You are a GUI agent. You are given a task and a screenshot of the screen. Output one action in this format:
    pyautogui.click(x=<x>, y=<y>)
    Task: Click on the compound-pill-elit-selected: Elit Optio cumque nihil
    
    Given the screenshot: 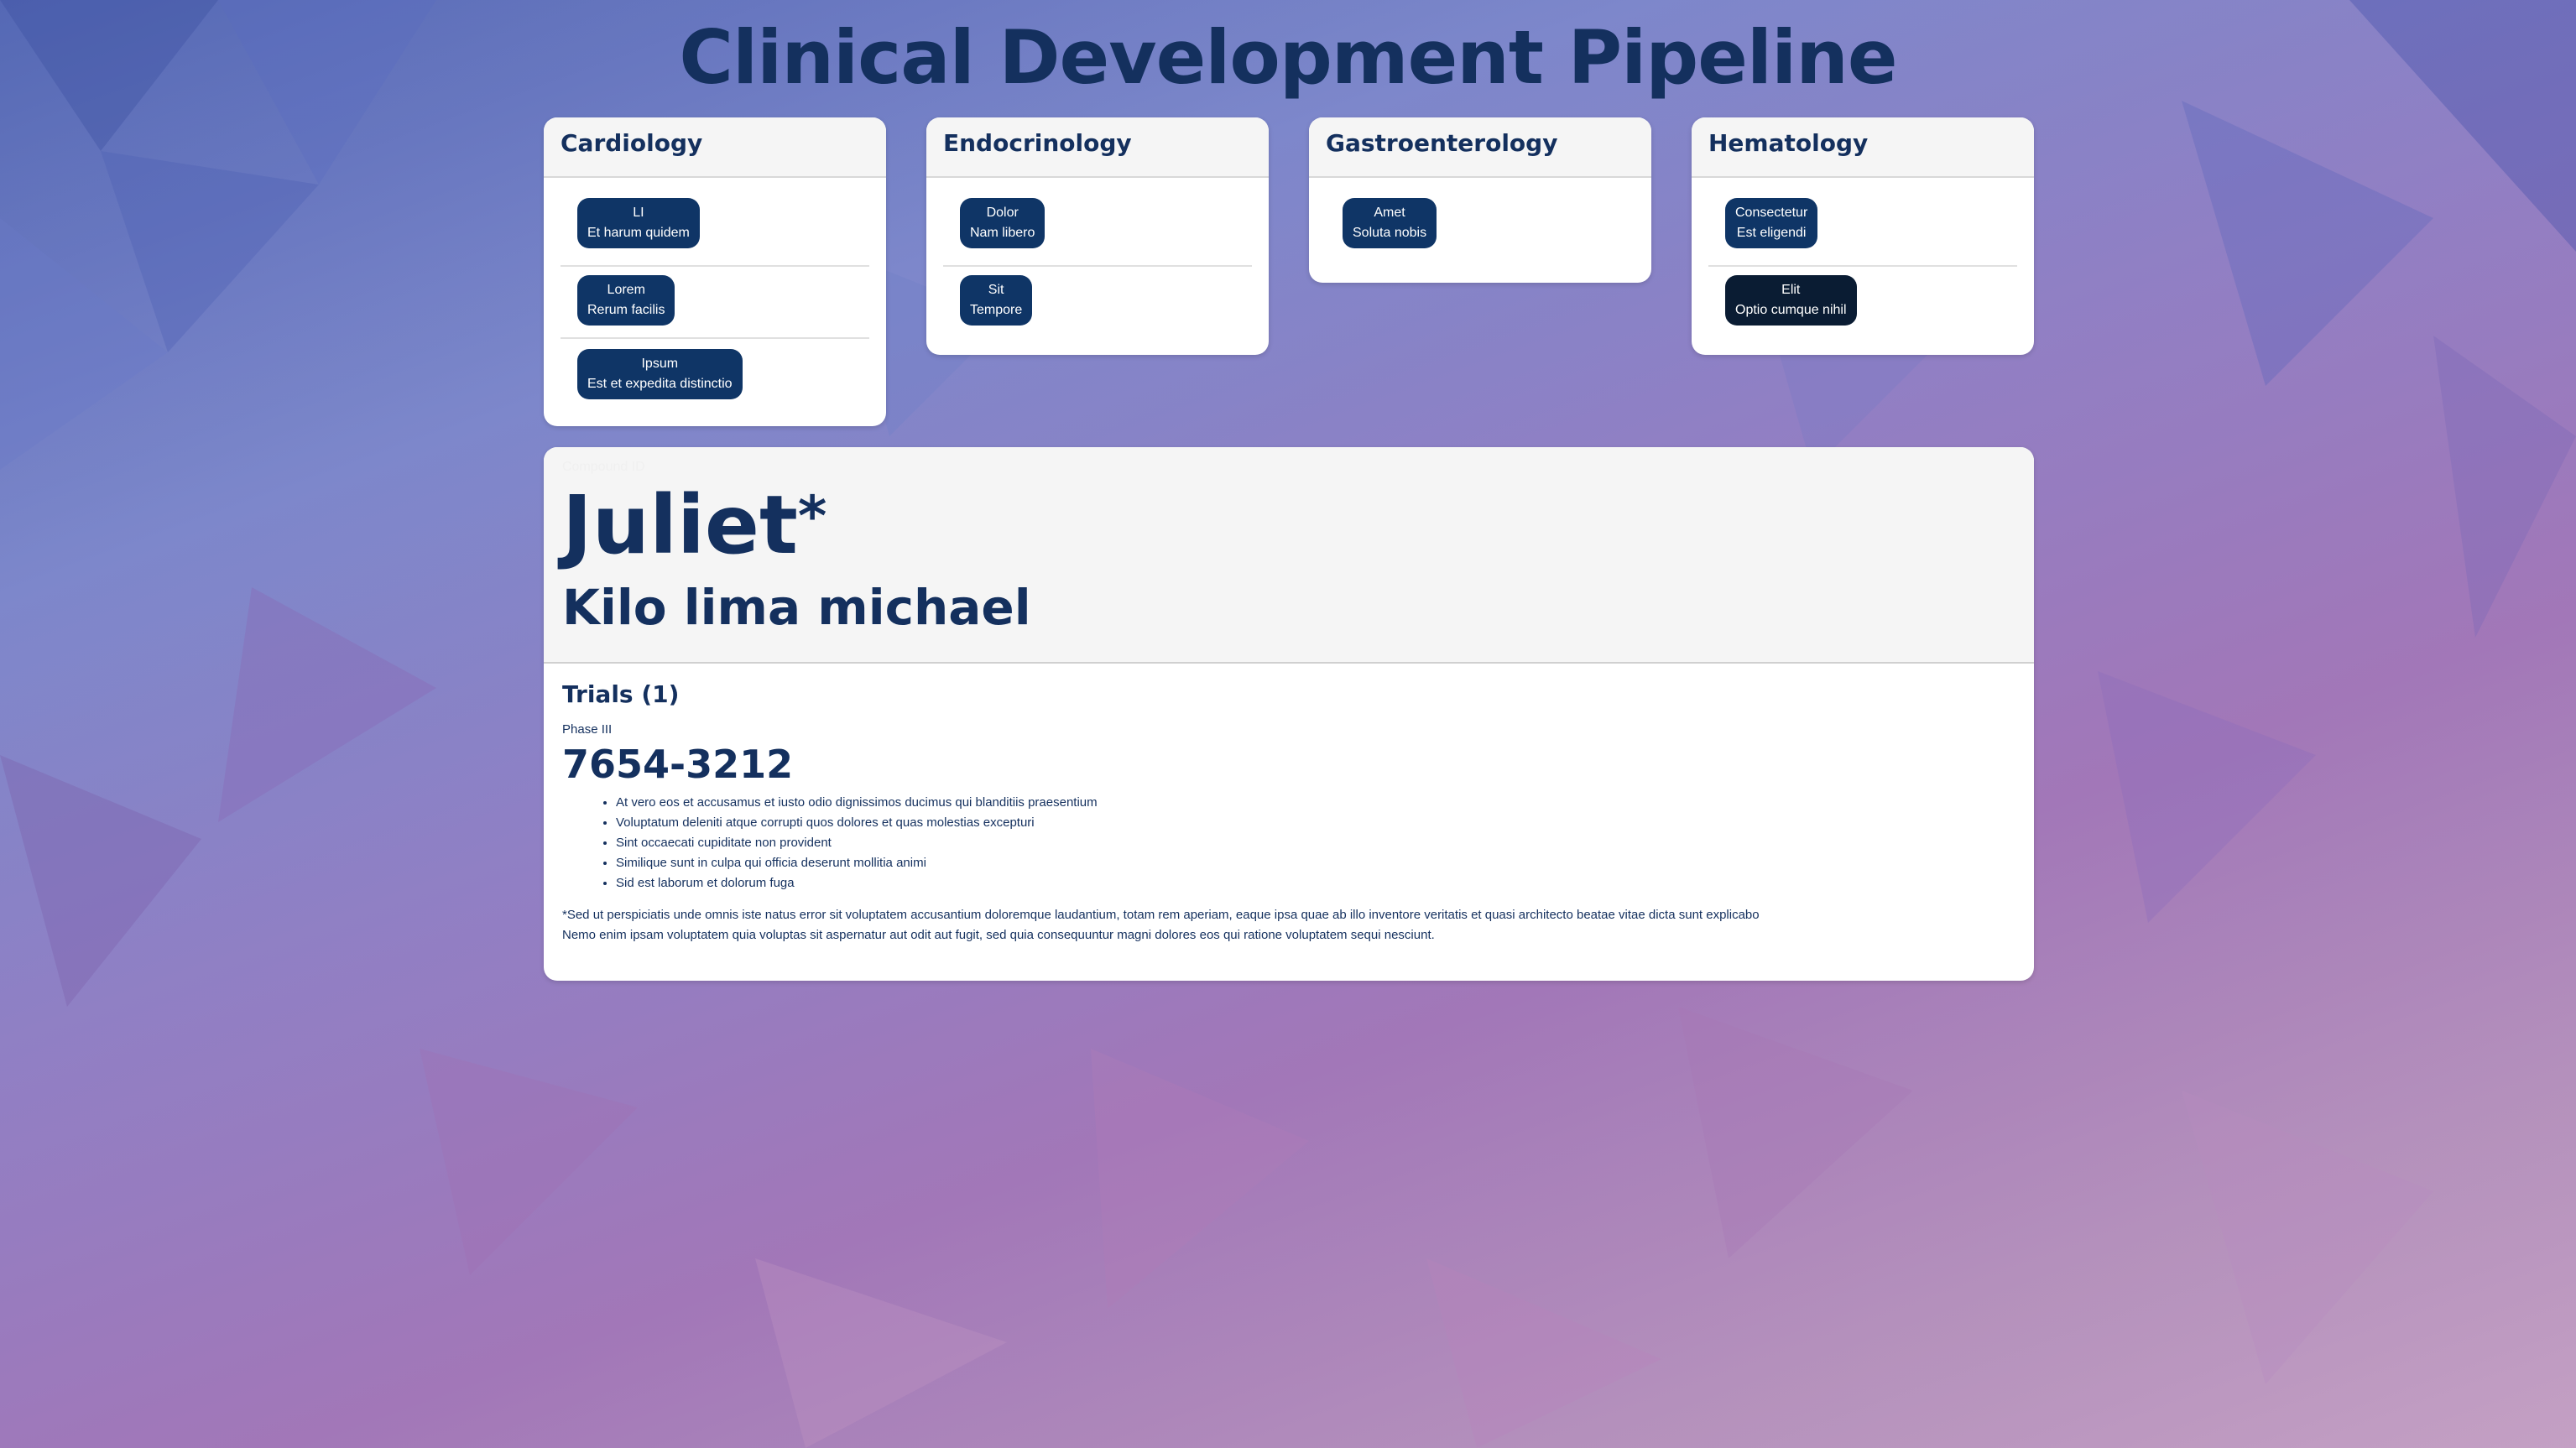 What is the action you would take?
    pyautogui.click(x=1791, y=300)
    